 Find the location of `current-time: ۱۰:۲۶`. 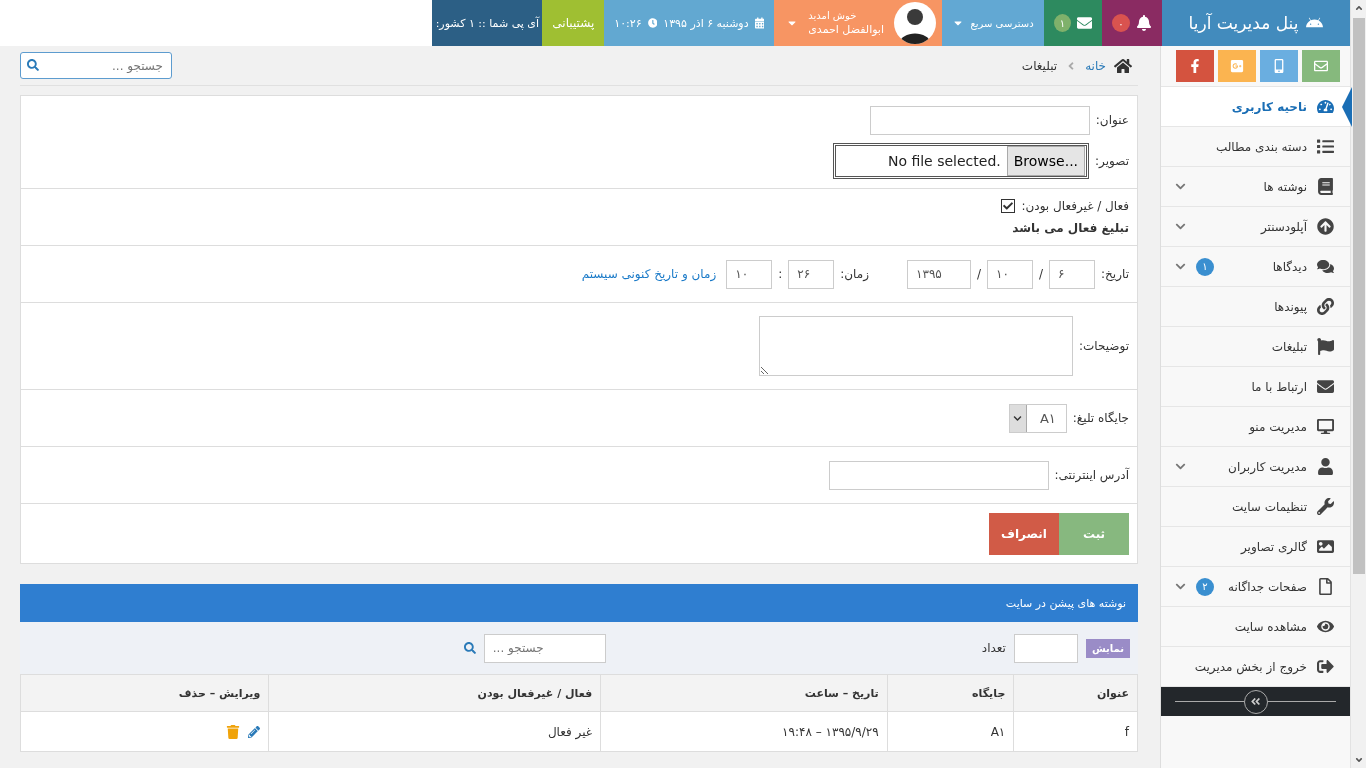

current-time: ۱۰:۲۶ is located at coordinates (628, 23).